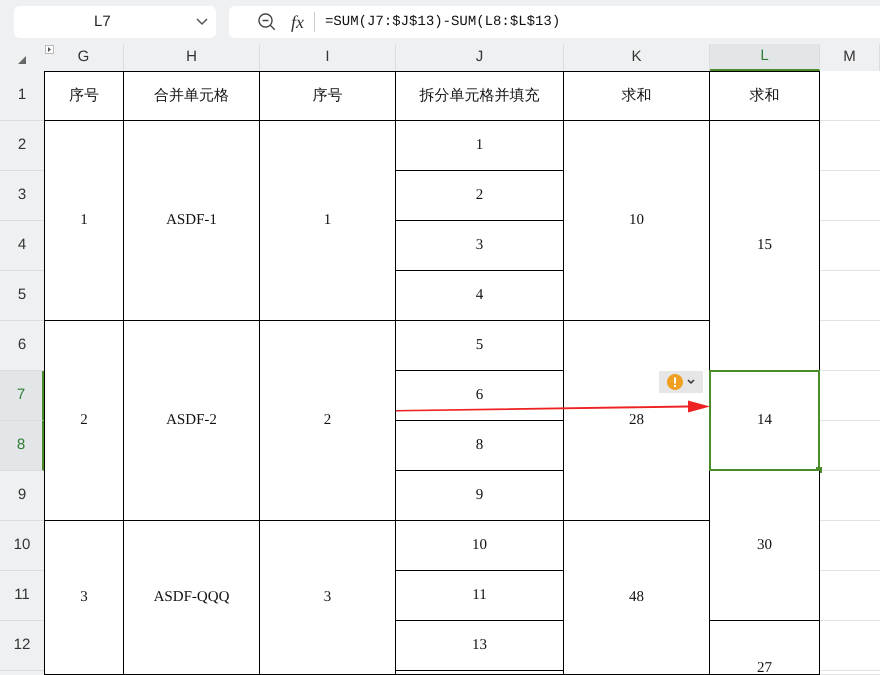 This screenshot has height=675, width=880. Describe the element at coordinates (115, 22) in the screenshot. I see `name-box: L7` at that location.